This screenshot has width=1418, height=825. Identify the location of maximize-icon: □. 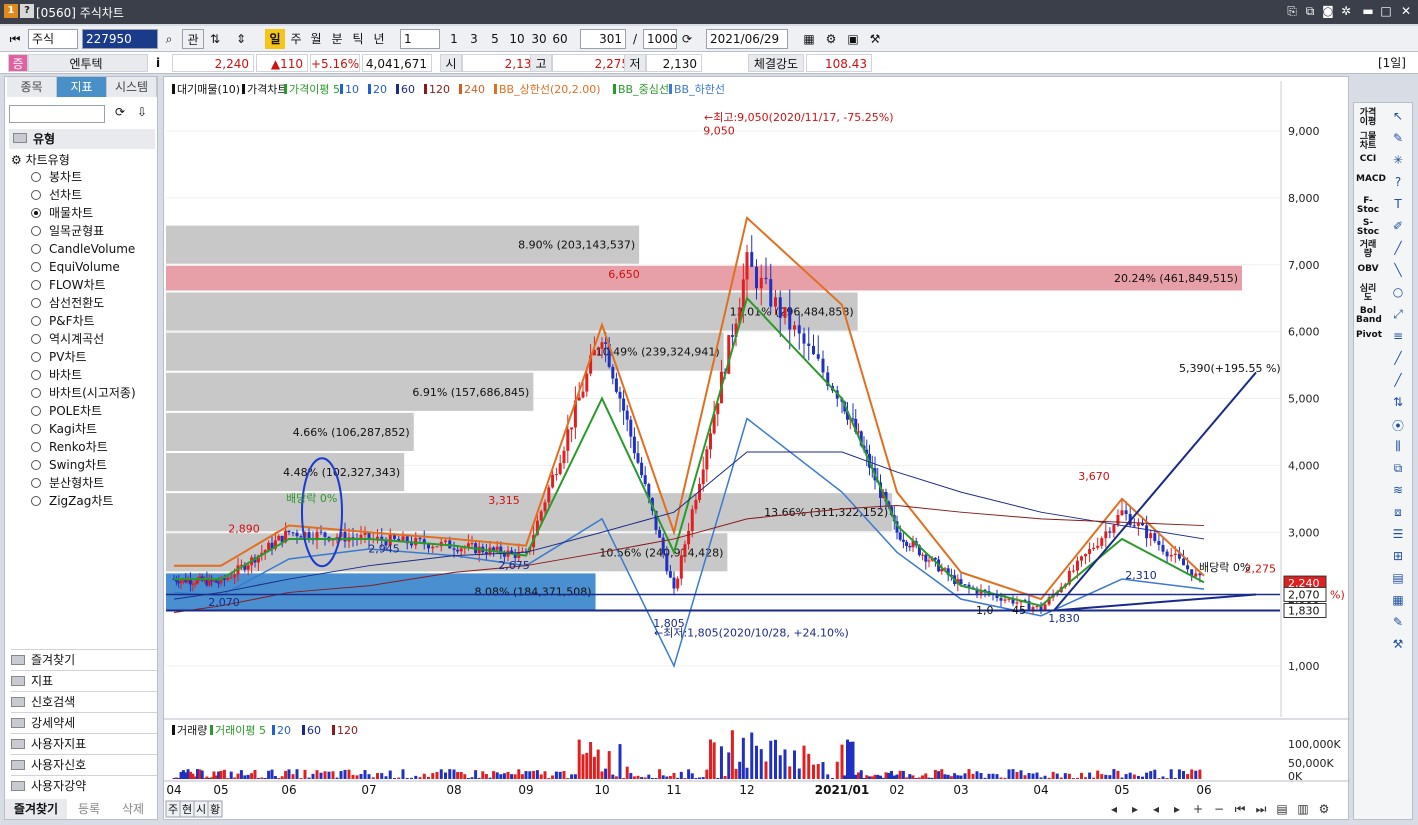
(1386, 11).